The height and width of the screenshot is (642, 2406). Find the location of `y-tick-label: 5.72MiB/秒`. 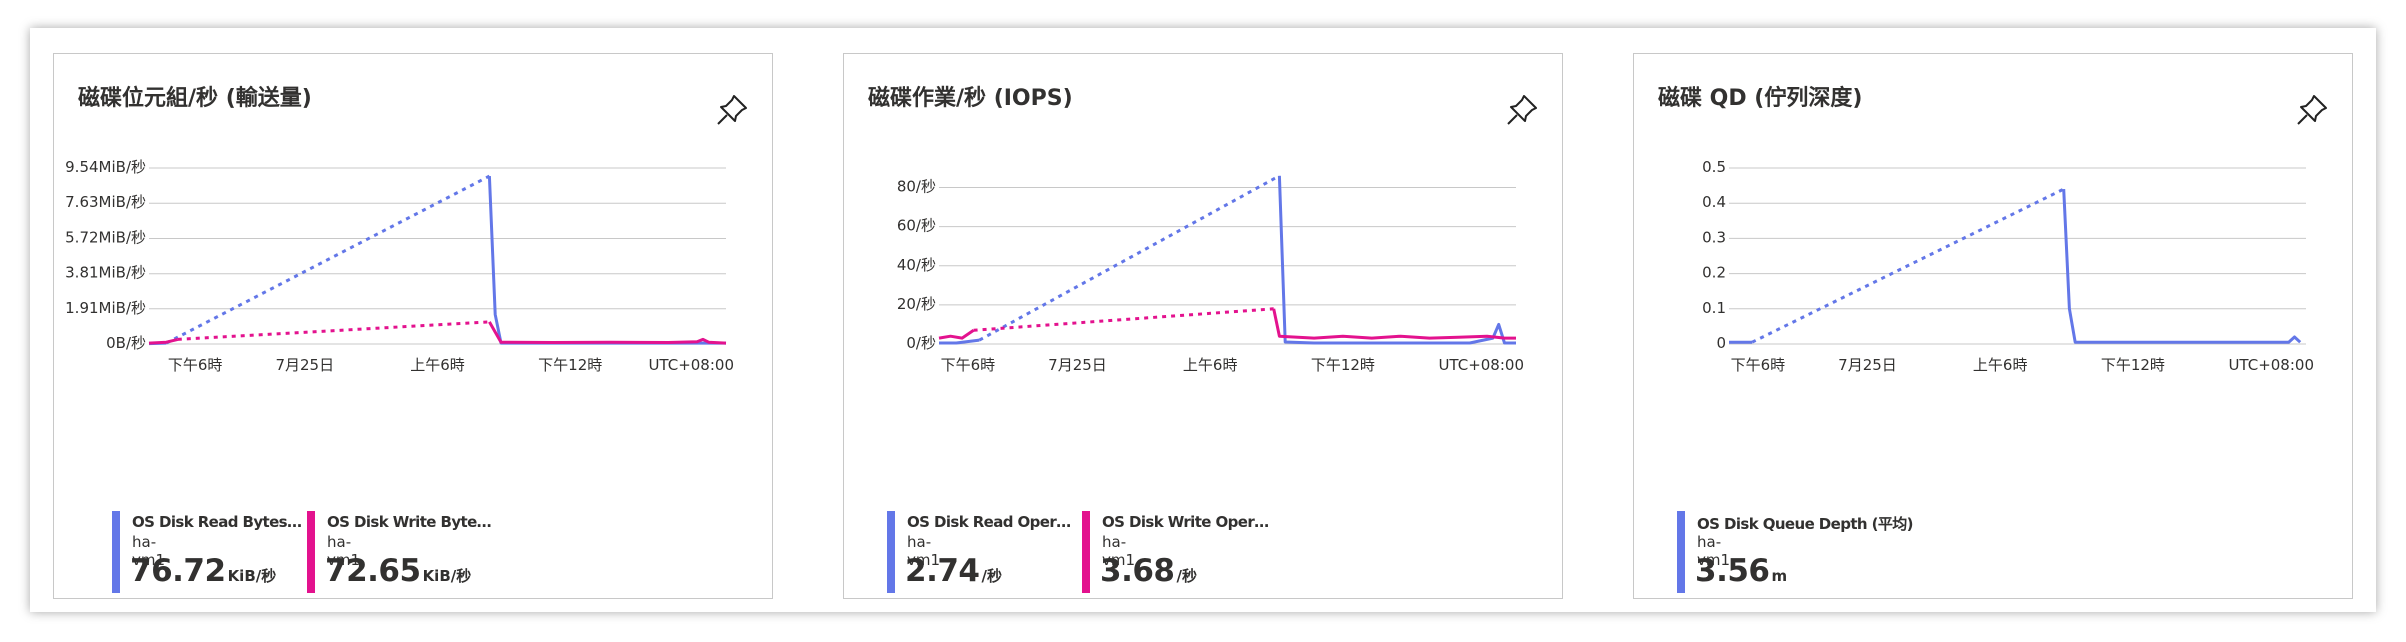

y-tick-label: 5.72MiB/秒 is located at coordinates (105, 237).